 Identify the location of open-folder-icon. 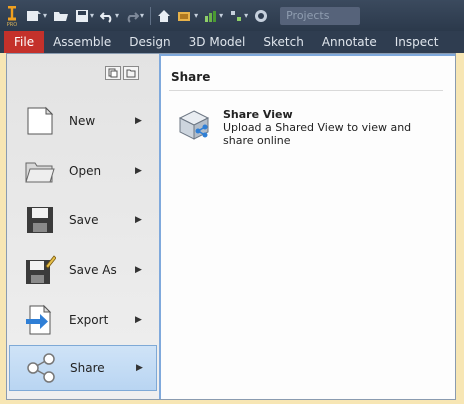
(40, 171).